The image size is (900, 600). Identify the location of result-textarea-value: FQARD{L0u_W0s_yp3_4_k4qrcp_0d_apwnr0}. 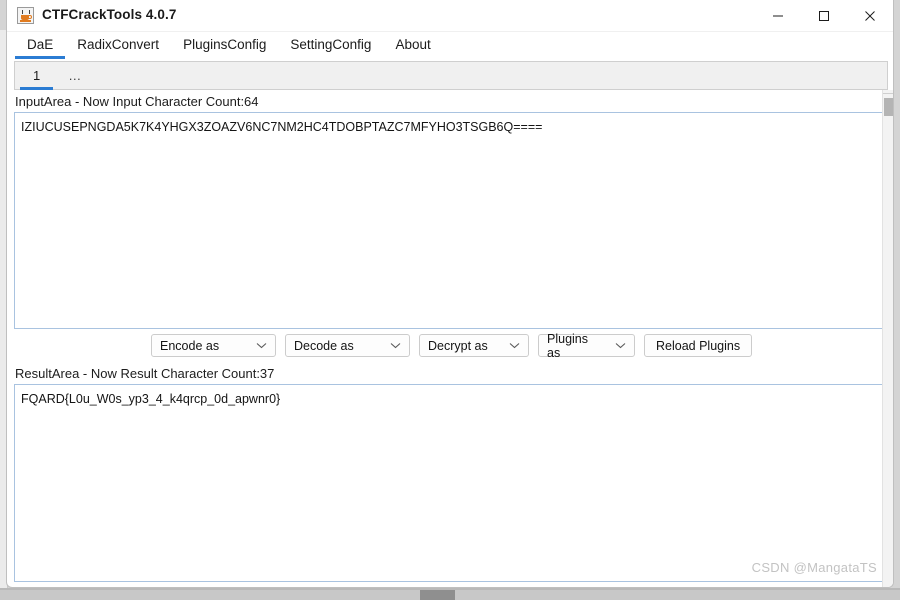
(151, 399).